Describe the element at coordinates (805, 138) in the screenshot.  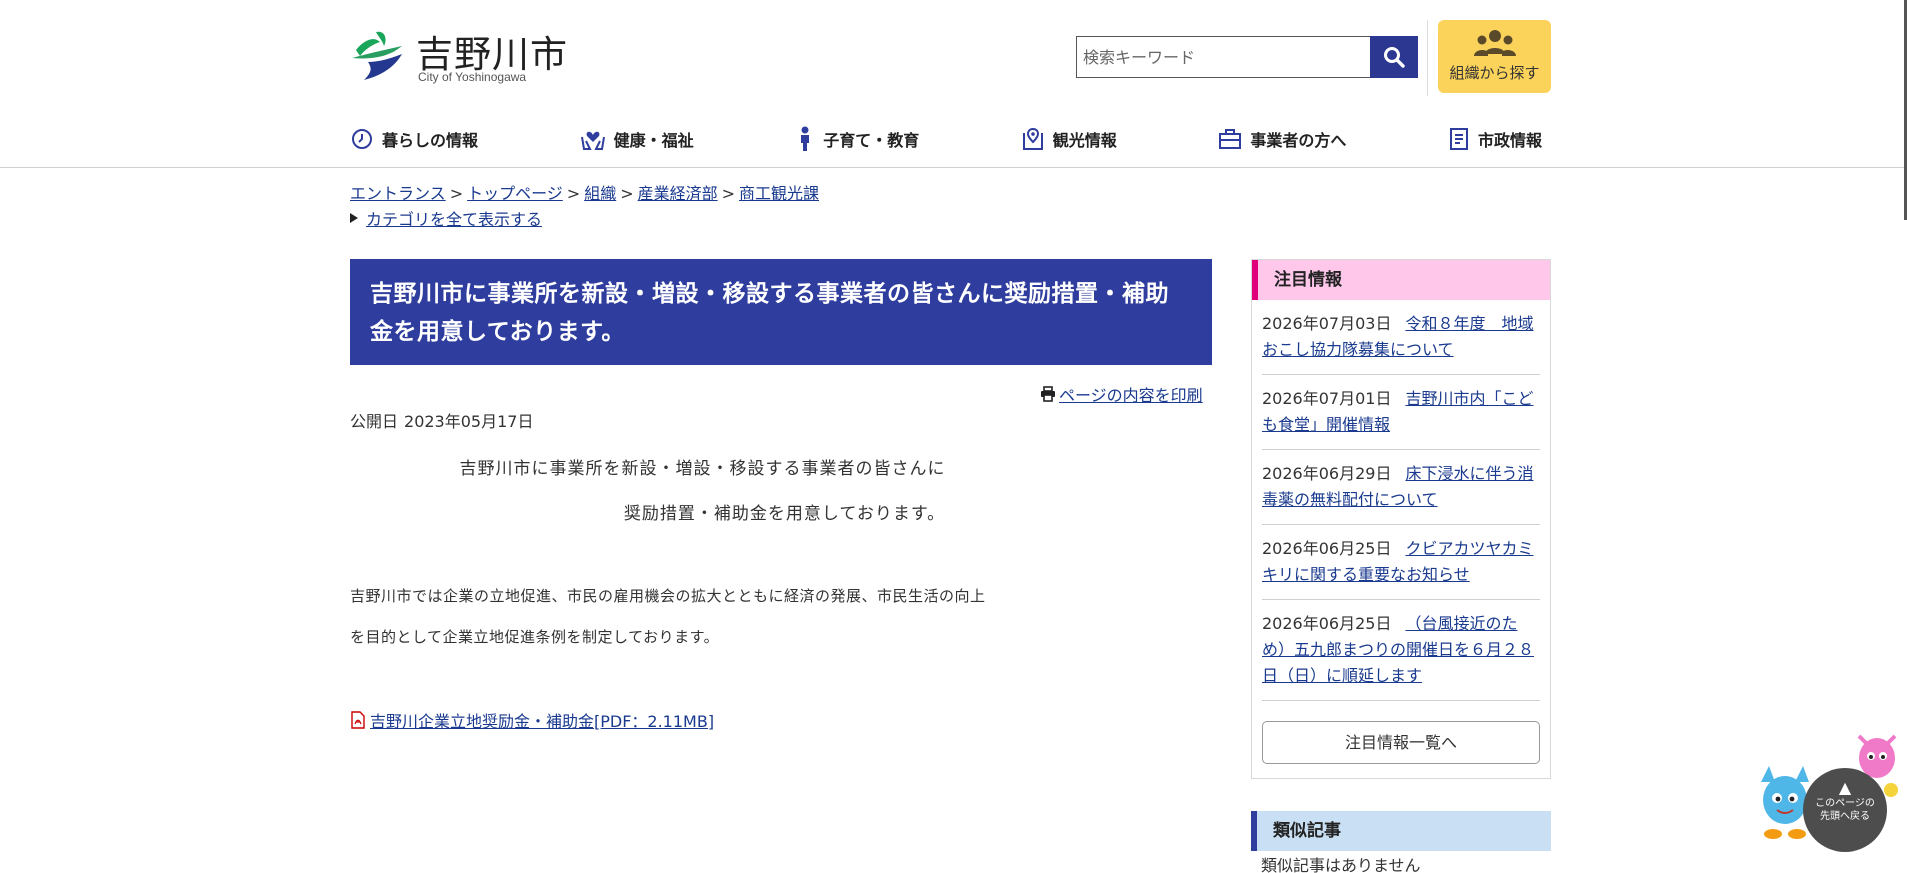
I see `child-icon` at that location.